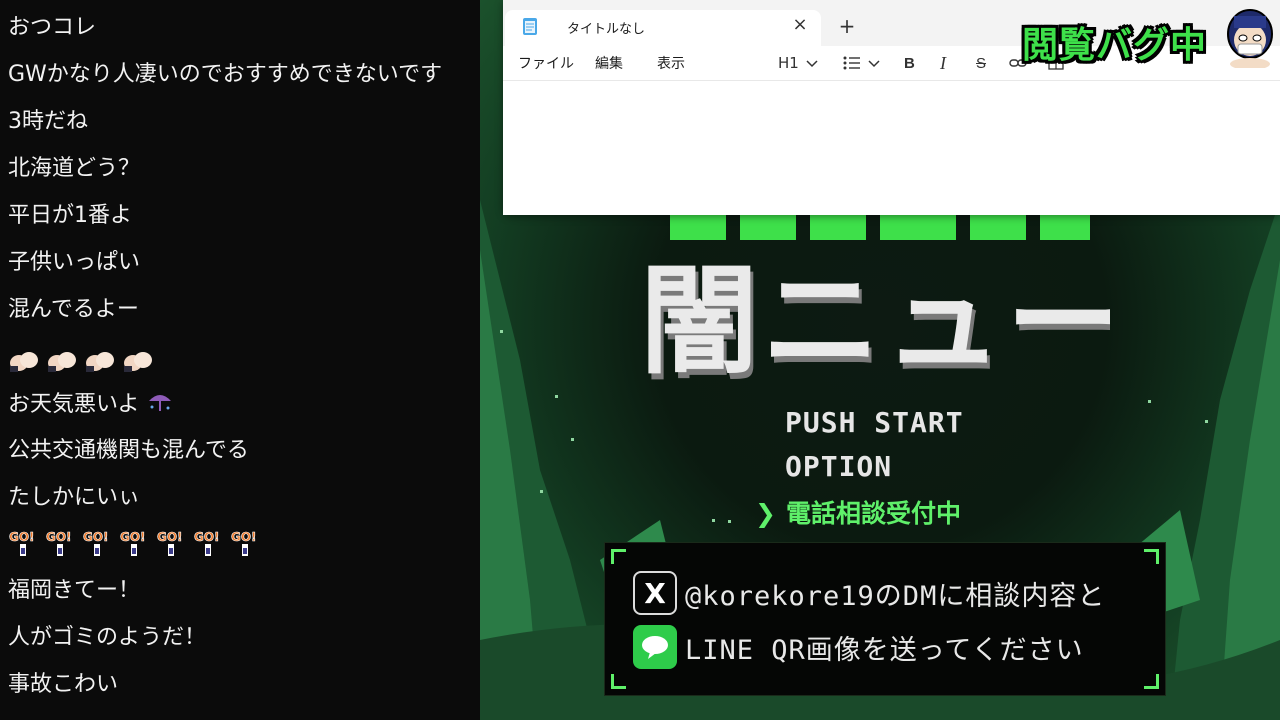 The height and width of the screenshot is (720, 1280). What do you see at coordinates (74, 497) in the screenshot?
I see `chat-message: たしかにいぃ` at bounding box center [74, 497].